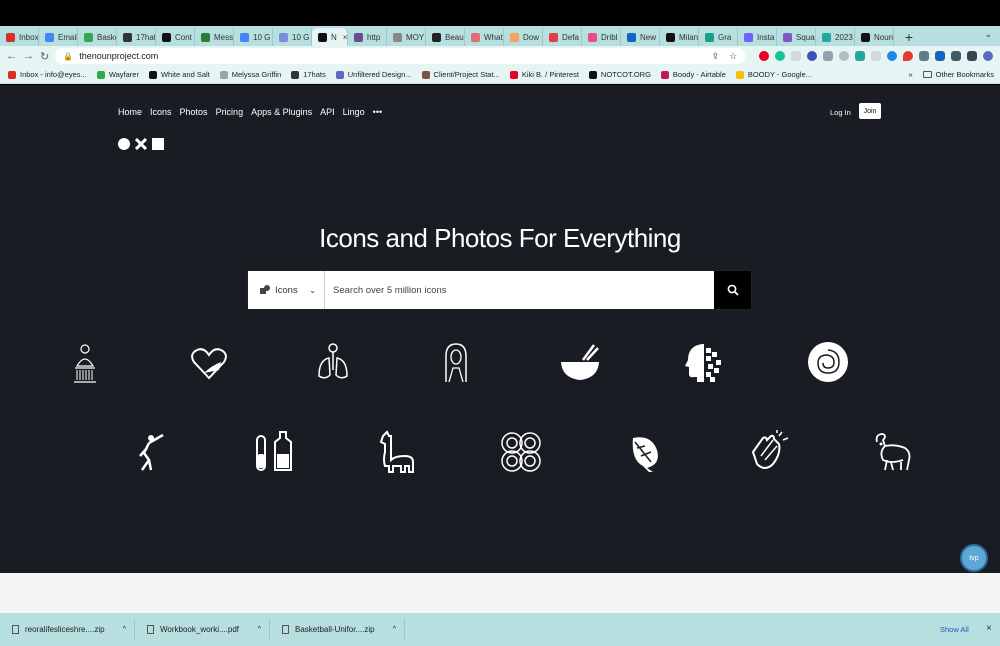  Describe the element at coordinates (835, 37) in the screenshot. I see `browser-tab: 2023` at that location.